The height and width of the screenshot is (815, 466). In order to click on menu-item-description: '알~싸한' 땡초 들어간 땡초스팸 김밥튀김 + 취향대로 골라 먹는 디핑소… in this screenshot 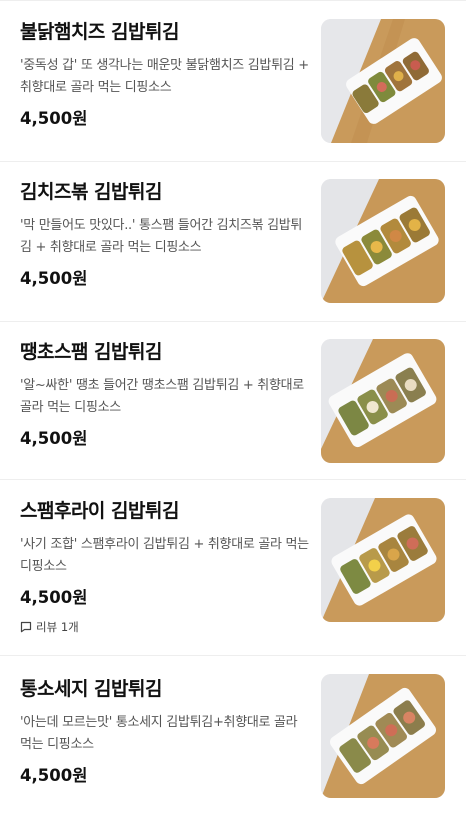, I will do `click(162, 396)`.